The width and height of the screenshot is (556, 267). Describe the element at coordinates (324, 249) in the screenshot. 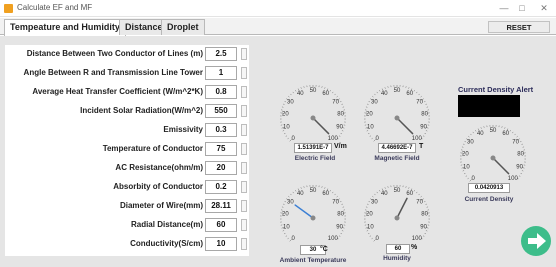

I see `ambient-temperature-unit: °C` at that location.